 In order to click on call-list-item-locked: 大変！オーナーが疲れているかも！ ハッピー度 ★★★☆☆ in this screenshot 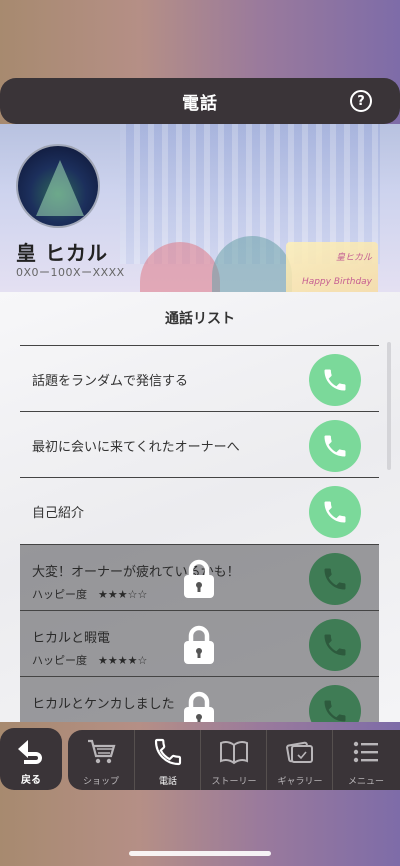, I will do `click(199, 577)`.